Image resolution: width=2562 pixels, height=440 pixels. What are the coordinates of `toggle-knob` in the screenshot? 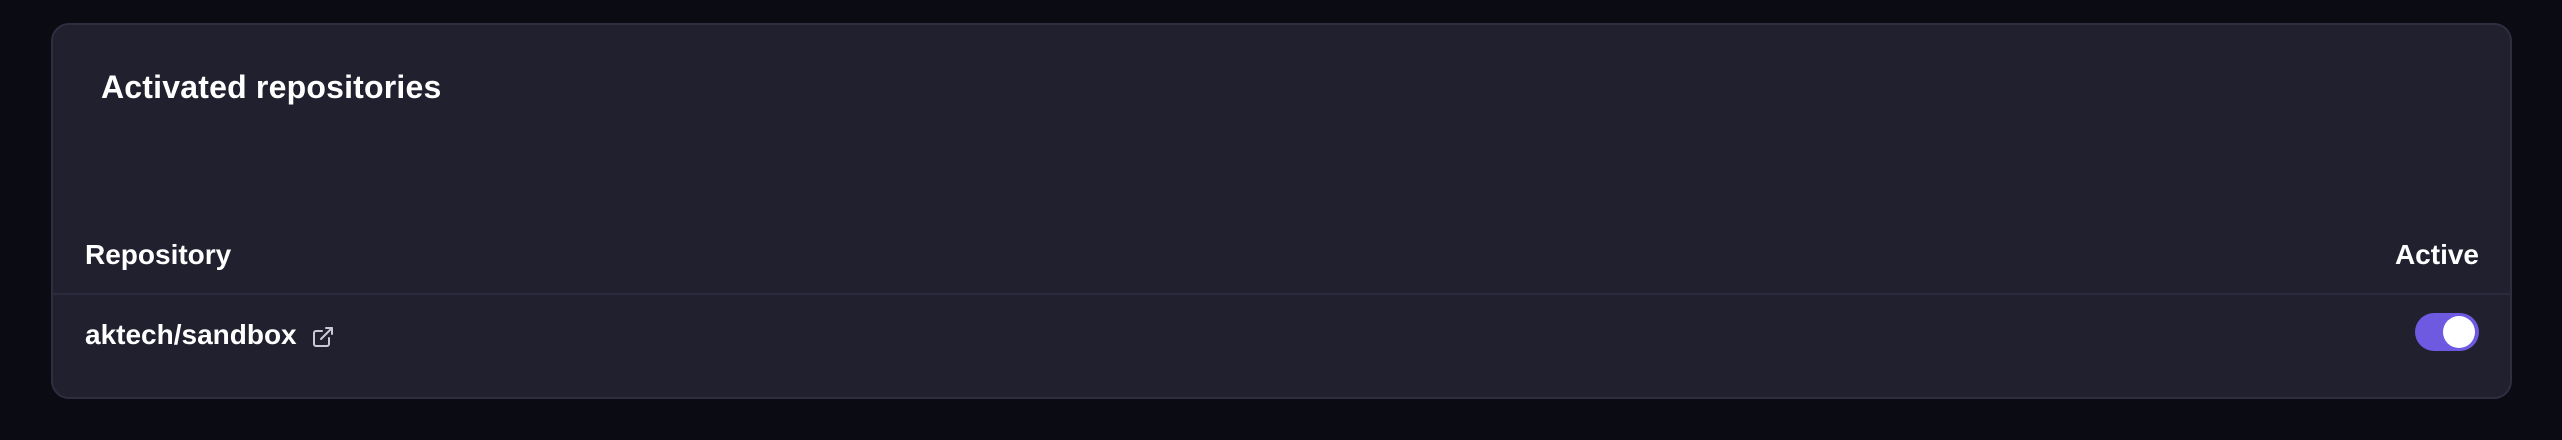 It's located at (2459, 332).